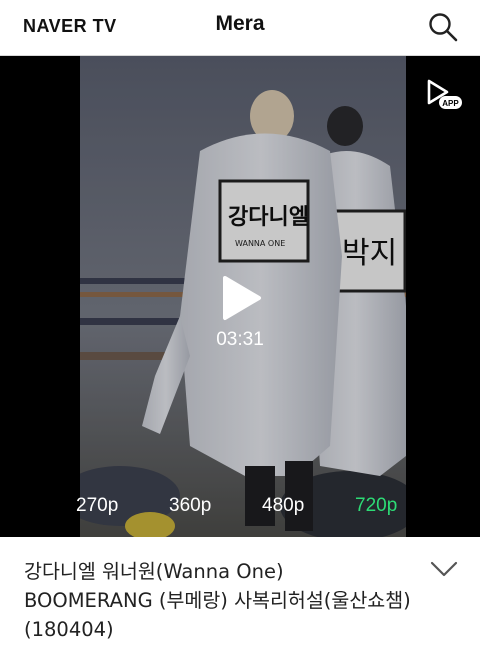 This screenshot has height=660, width=480. I want to click on quality-option-360p: 360p, so click(190, 506).